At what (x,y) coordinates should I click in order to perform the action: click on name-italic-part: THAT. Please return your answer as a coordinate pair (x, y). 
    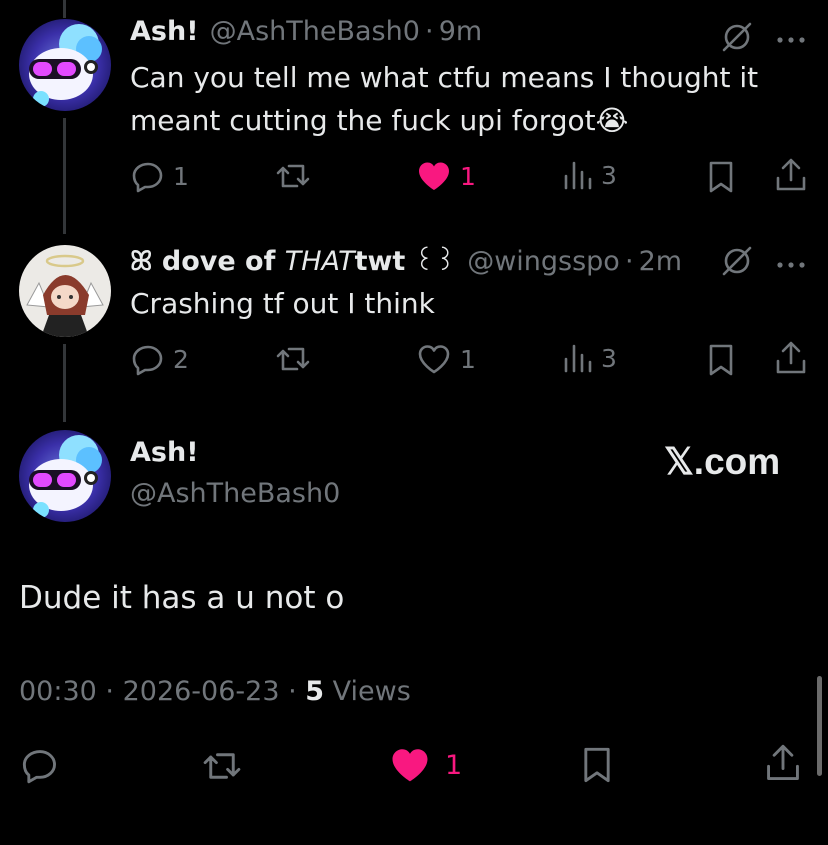
    Looking at the image, I should click on (319, 261).